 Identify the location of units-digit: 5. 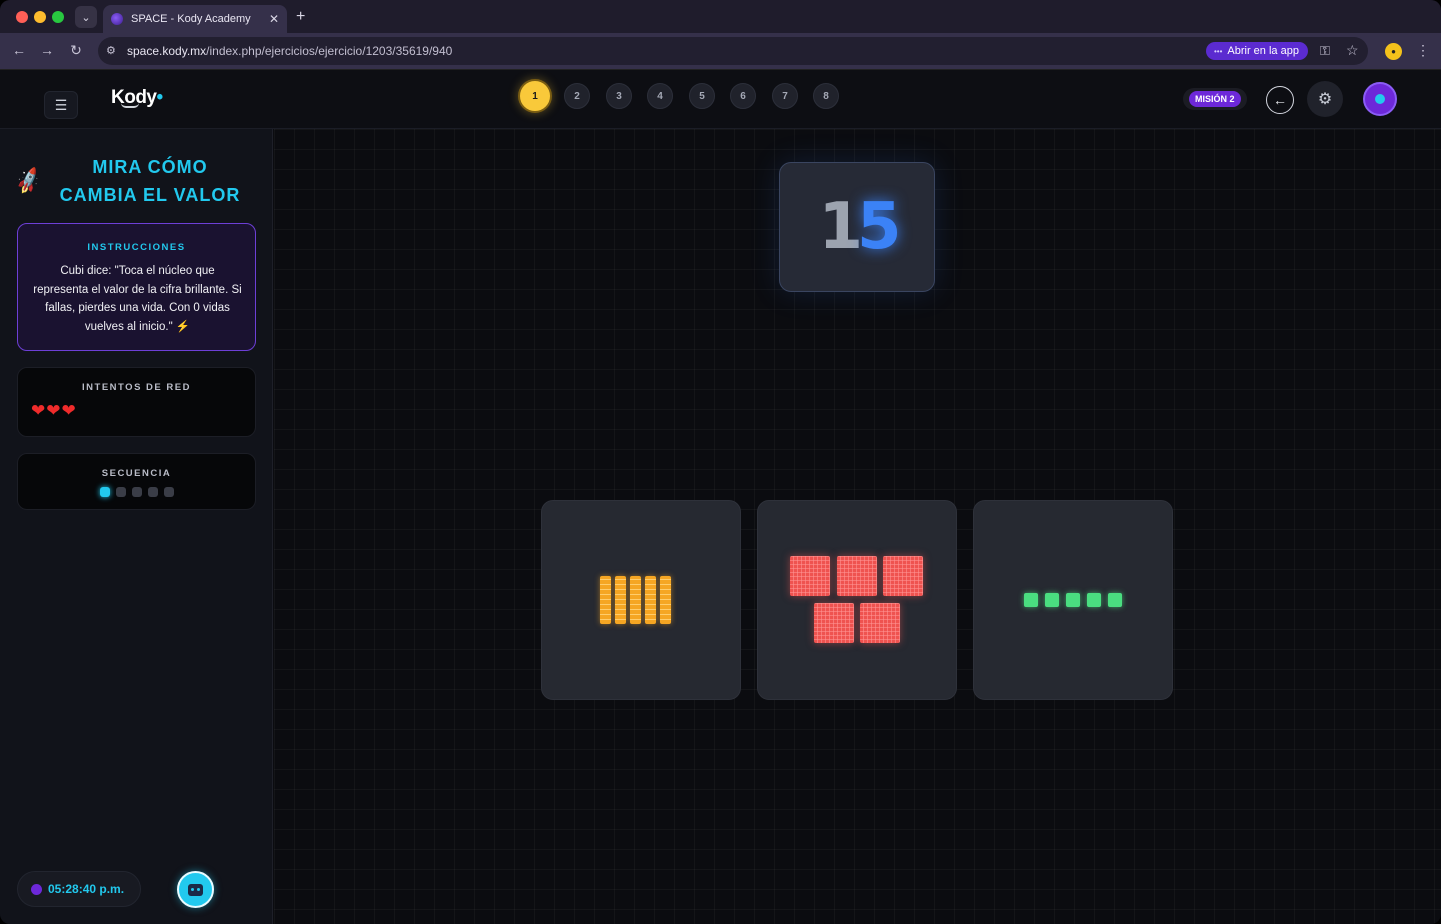
(879, 227).